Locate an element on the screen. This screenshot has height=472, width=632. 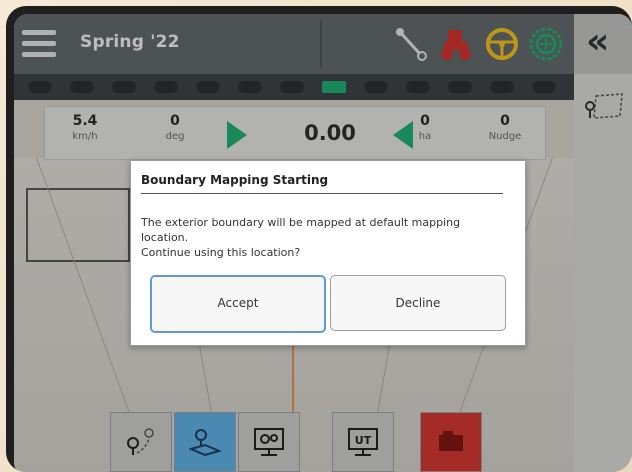
job-title: Spring '22 is located at coordinates (130, 42).